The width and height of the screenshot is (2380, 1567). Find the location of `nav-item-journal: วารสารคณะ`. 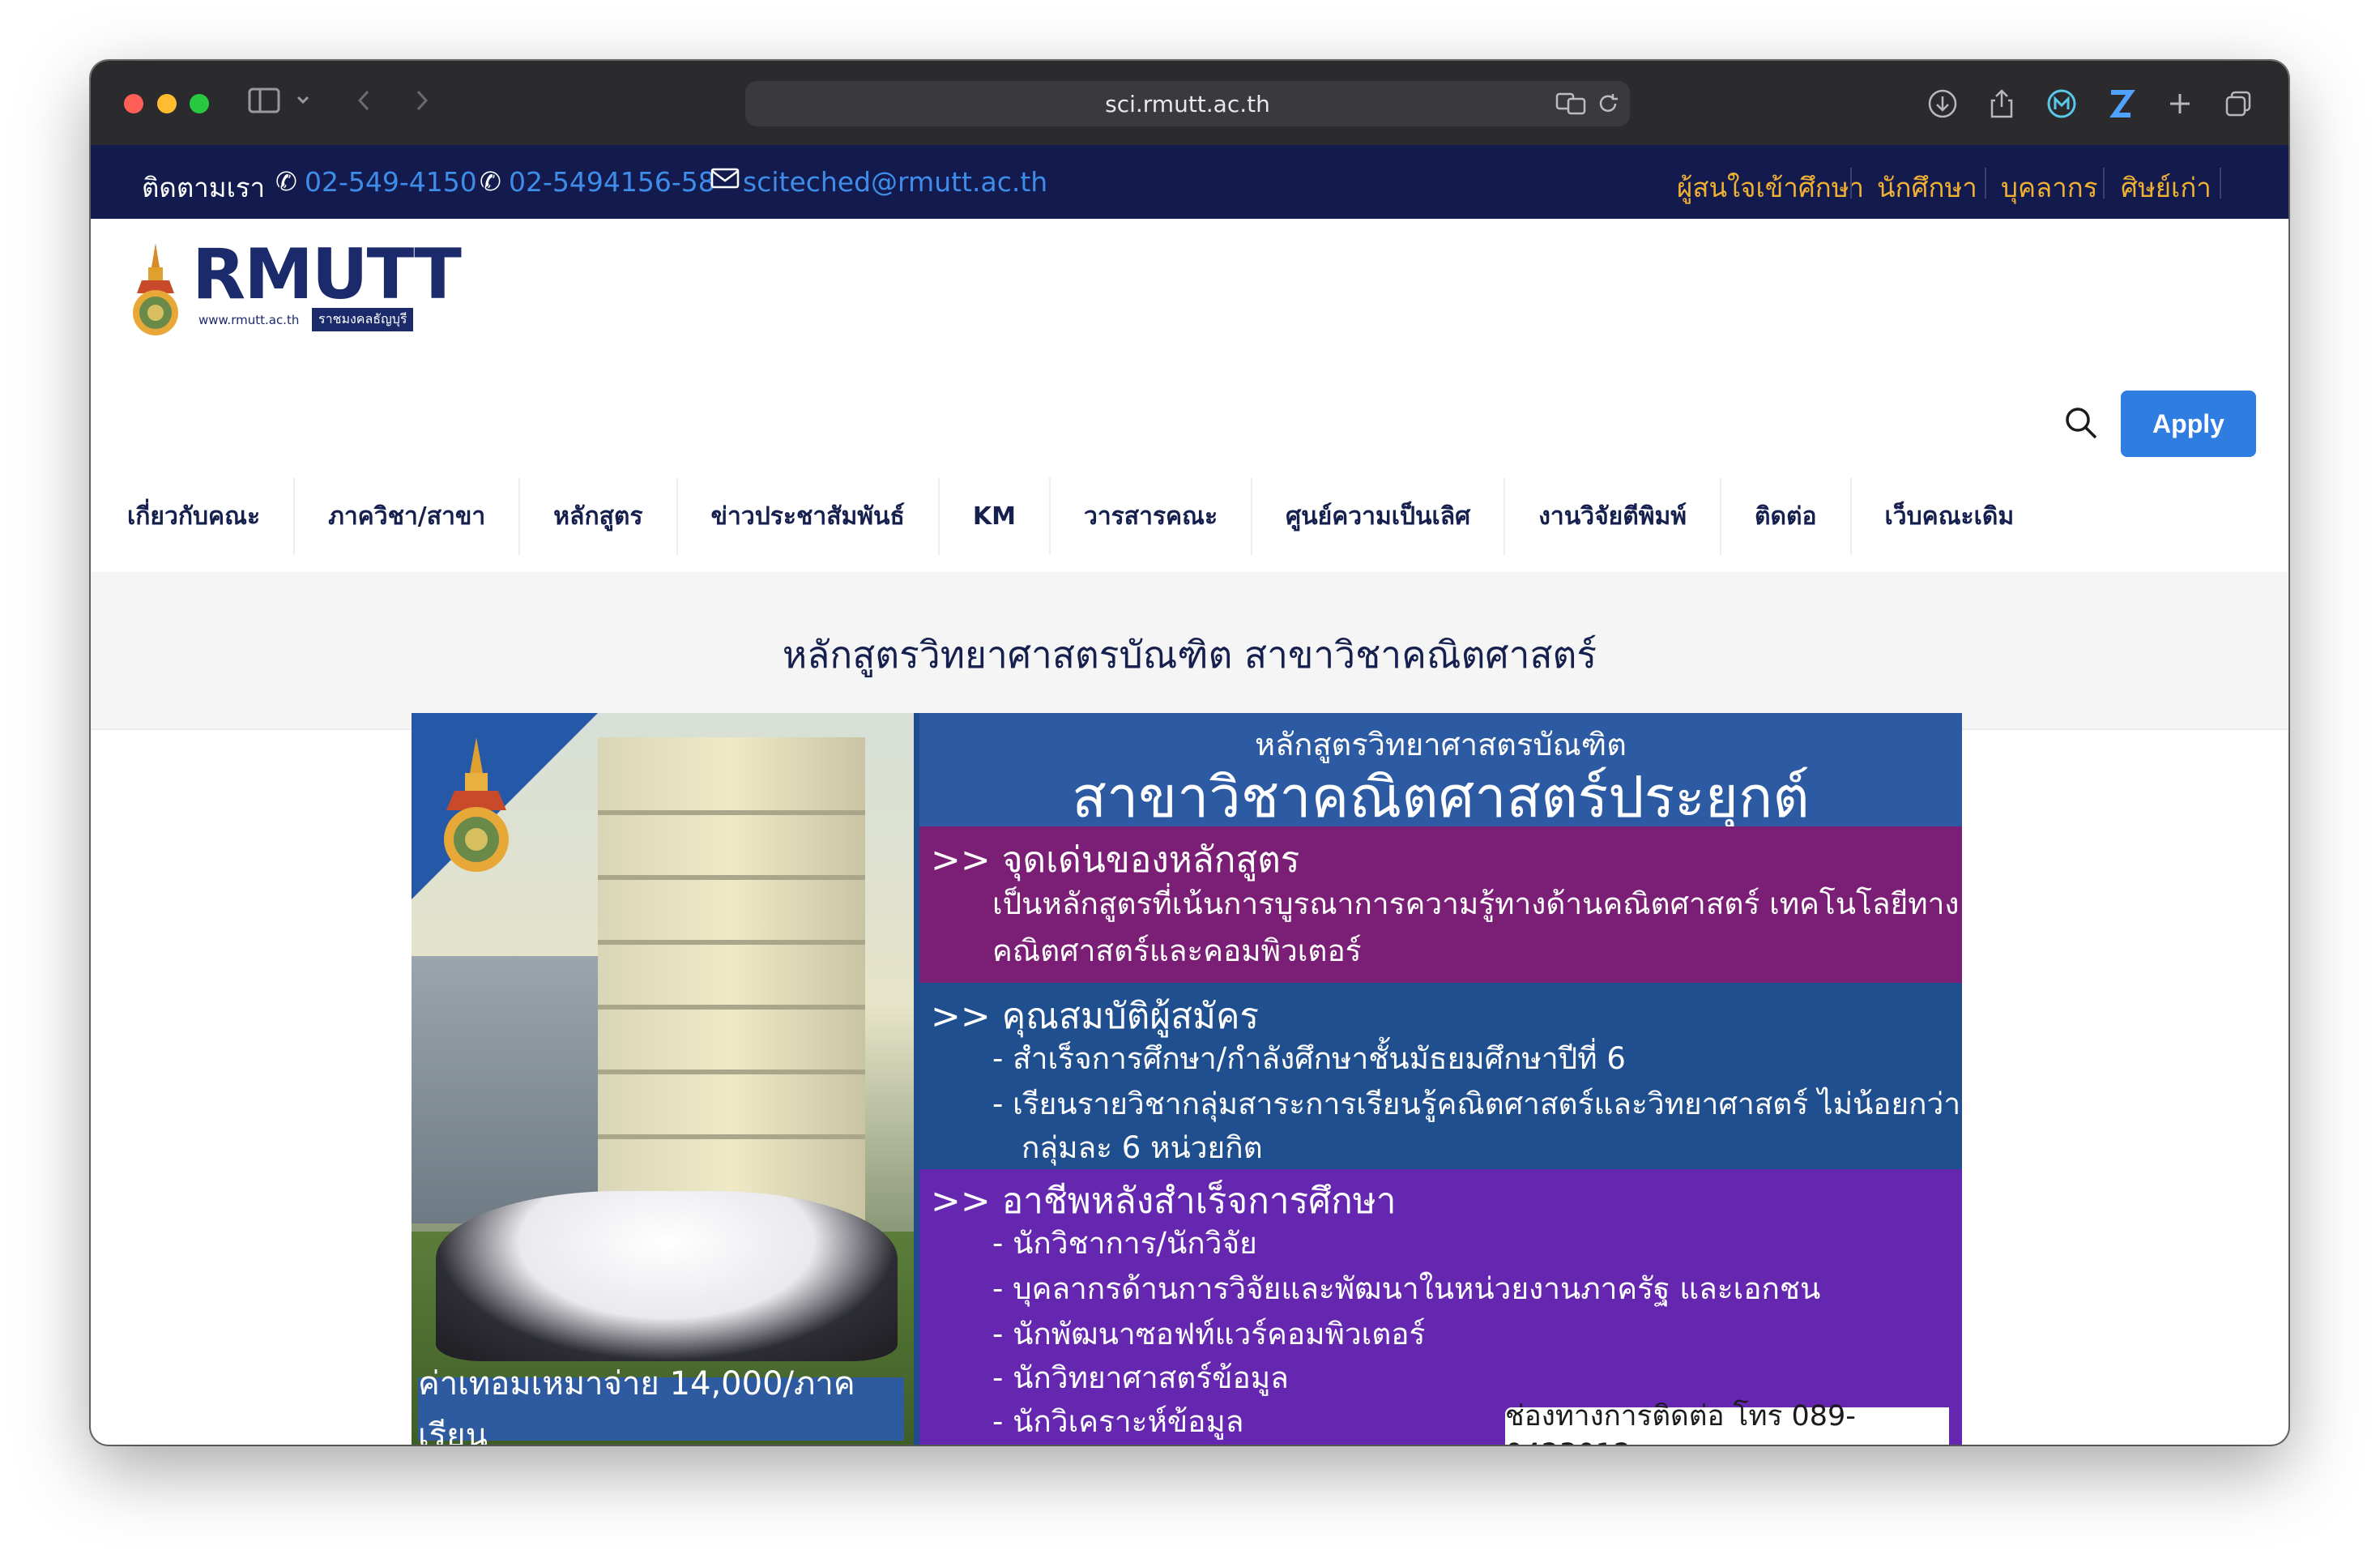

nav-item-journal: วารสารคณะ is located at coordinates (1152, 516).